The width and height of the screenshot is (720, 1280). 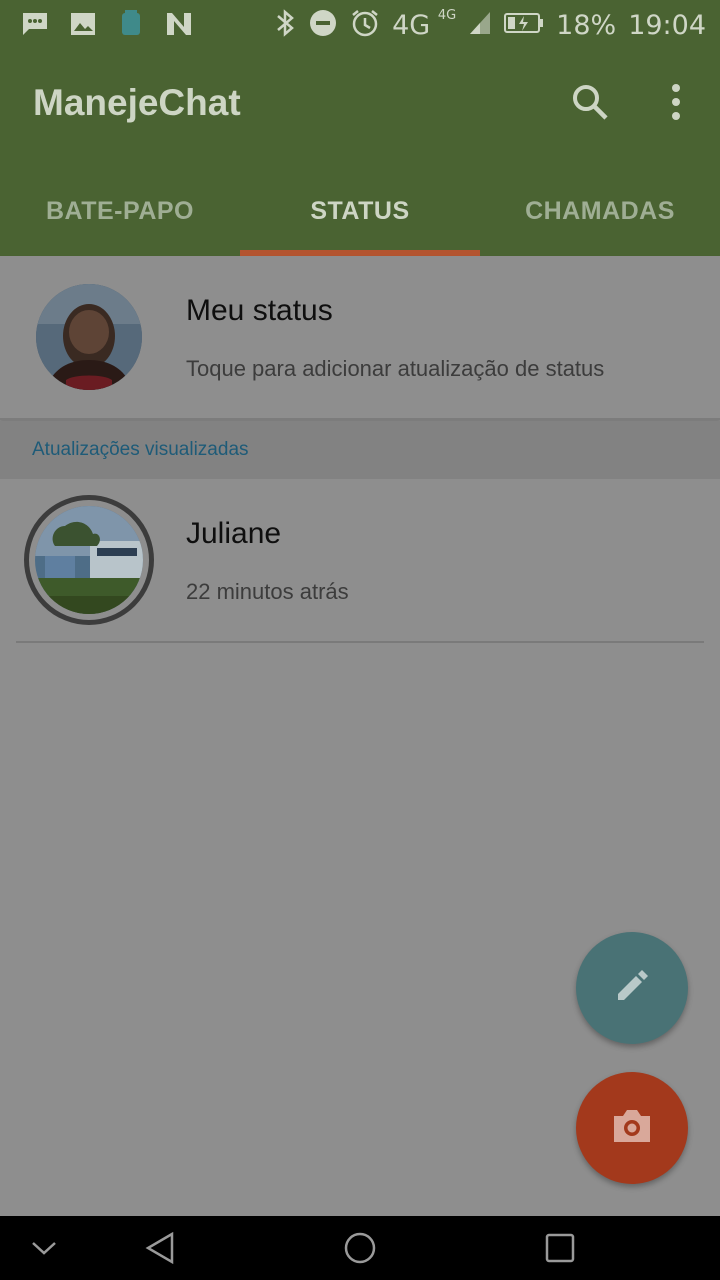 What do you see at coordinates (120, 217) in the screenshot?
I see `tab-bate-papo: BATE-PAPO` at bounding box center [120, 217].